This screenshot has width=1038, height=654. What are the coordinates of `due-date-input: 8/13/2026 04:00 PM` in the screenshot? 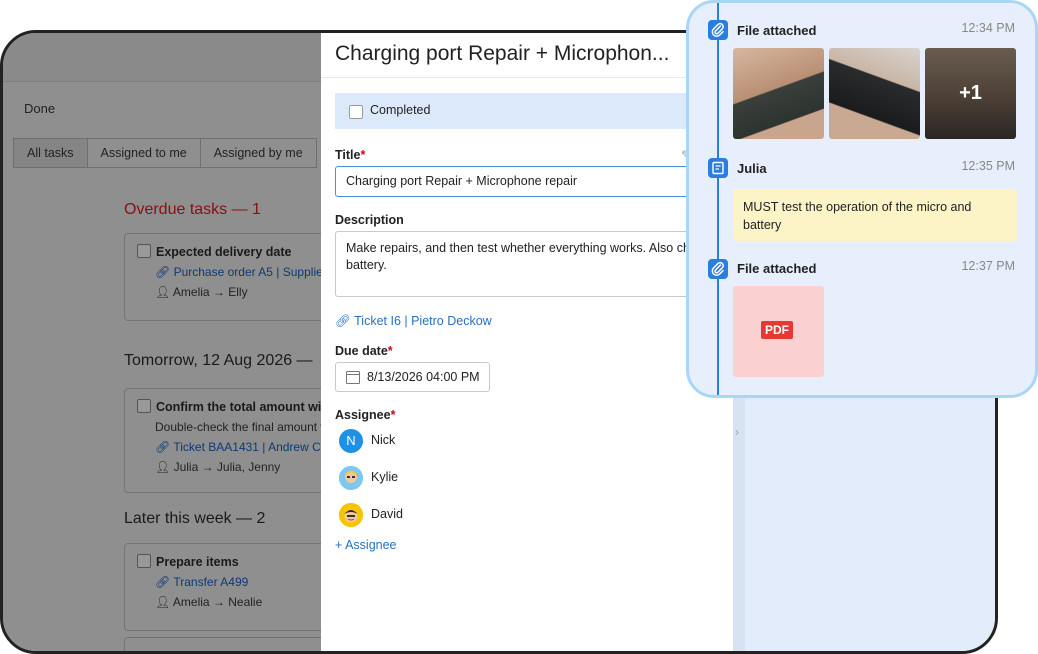 It's located at (412, 377).